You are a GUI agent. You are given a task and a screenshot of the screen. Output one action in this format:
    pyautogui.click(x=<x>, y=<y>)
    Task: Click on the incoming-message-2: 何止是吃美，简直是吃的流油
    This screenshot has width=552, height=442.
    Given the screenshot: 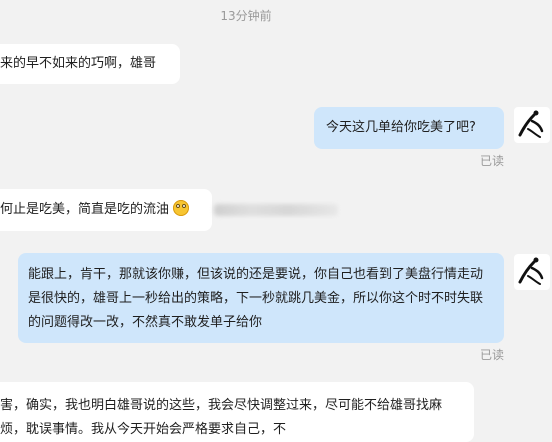 What is the action you would take?
    pyautogui.click(x=106, y=210)
    